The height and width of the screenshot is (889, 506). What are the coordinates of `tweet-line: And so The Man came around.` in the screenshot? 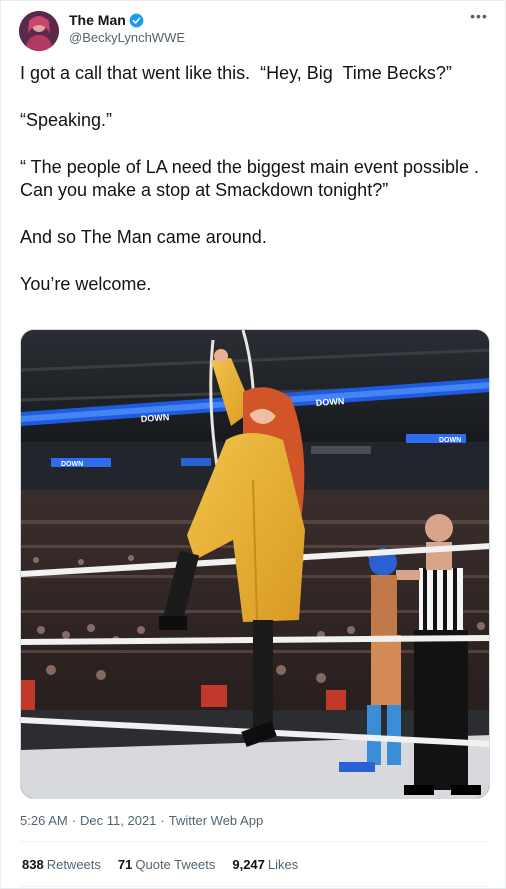 It's located at (143, 237).